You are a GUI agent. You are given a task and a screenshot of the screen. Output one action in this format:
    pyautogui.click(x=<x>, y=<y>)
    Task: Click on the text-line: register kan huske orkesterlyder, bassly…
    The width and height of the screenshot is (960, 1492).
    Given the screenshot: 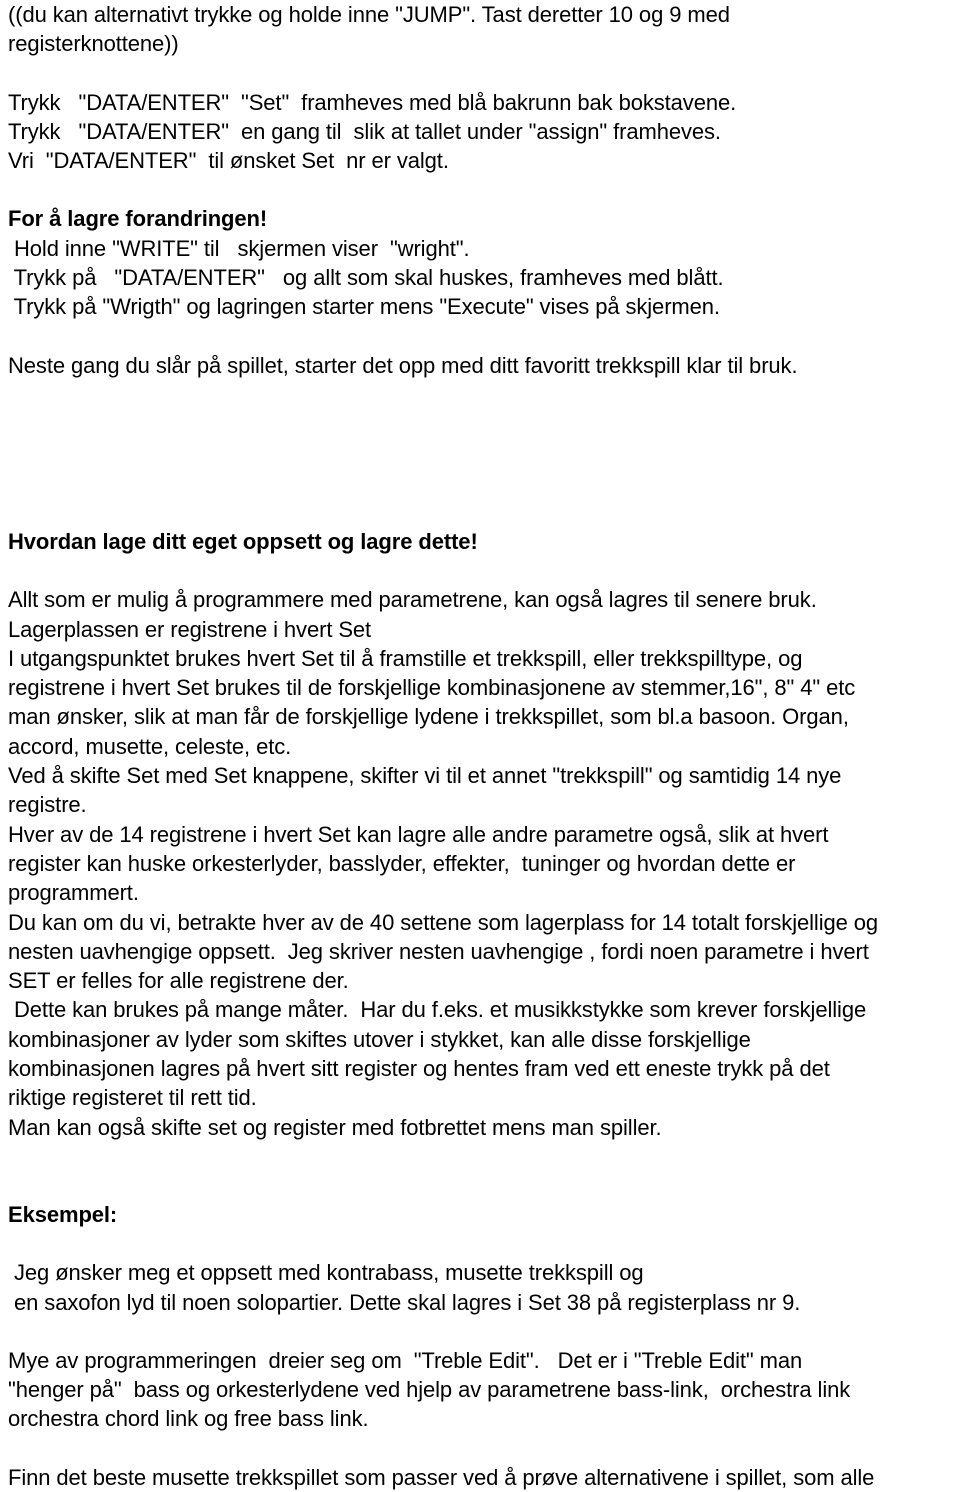 What is the action you would take?
    pyautogui.click(x=402, y=863)
    